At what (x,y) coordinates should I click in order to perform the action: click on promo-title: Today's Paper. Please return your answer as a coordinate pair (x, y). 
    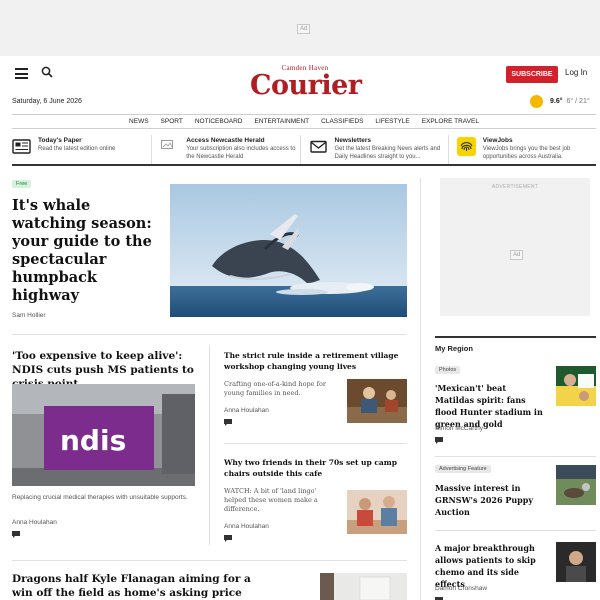
    Looking at the image, I should click on (60, 140).